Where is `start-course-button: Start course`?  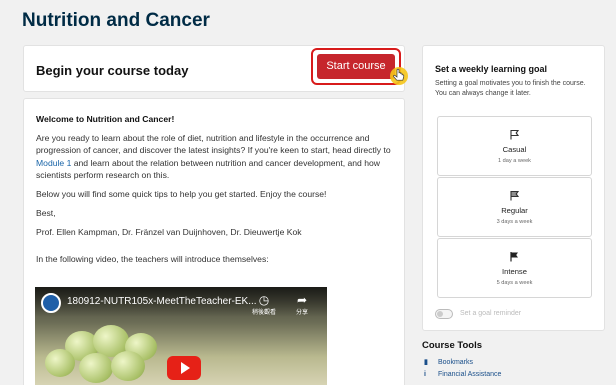
start-course-button: Start course is located at coordinates (356, 66).